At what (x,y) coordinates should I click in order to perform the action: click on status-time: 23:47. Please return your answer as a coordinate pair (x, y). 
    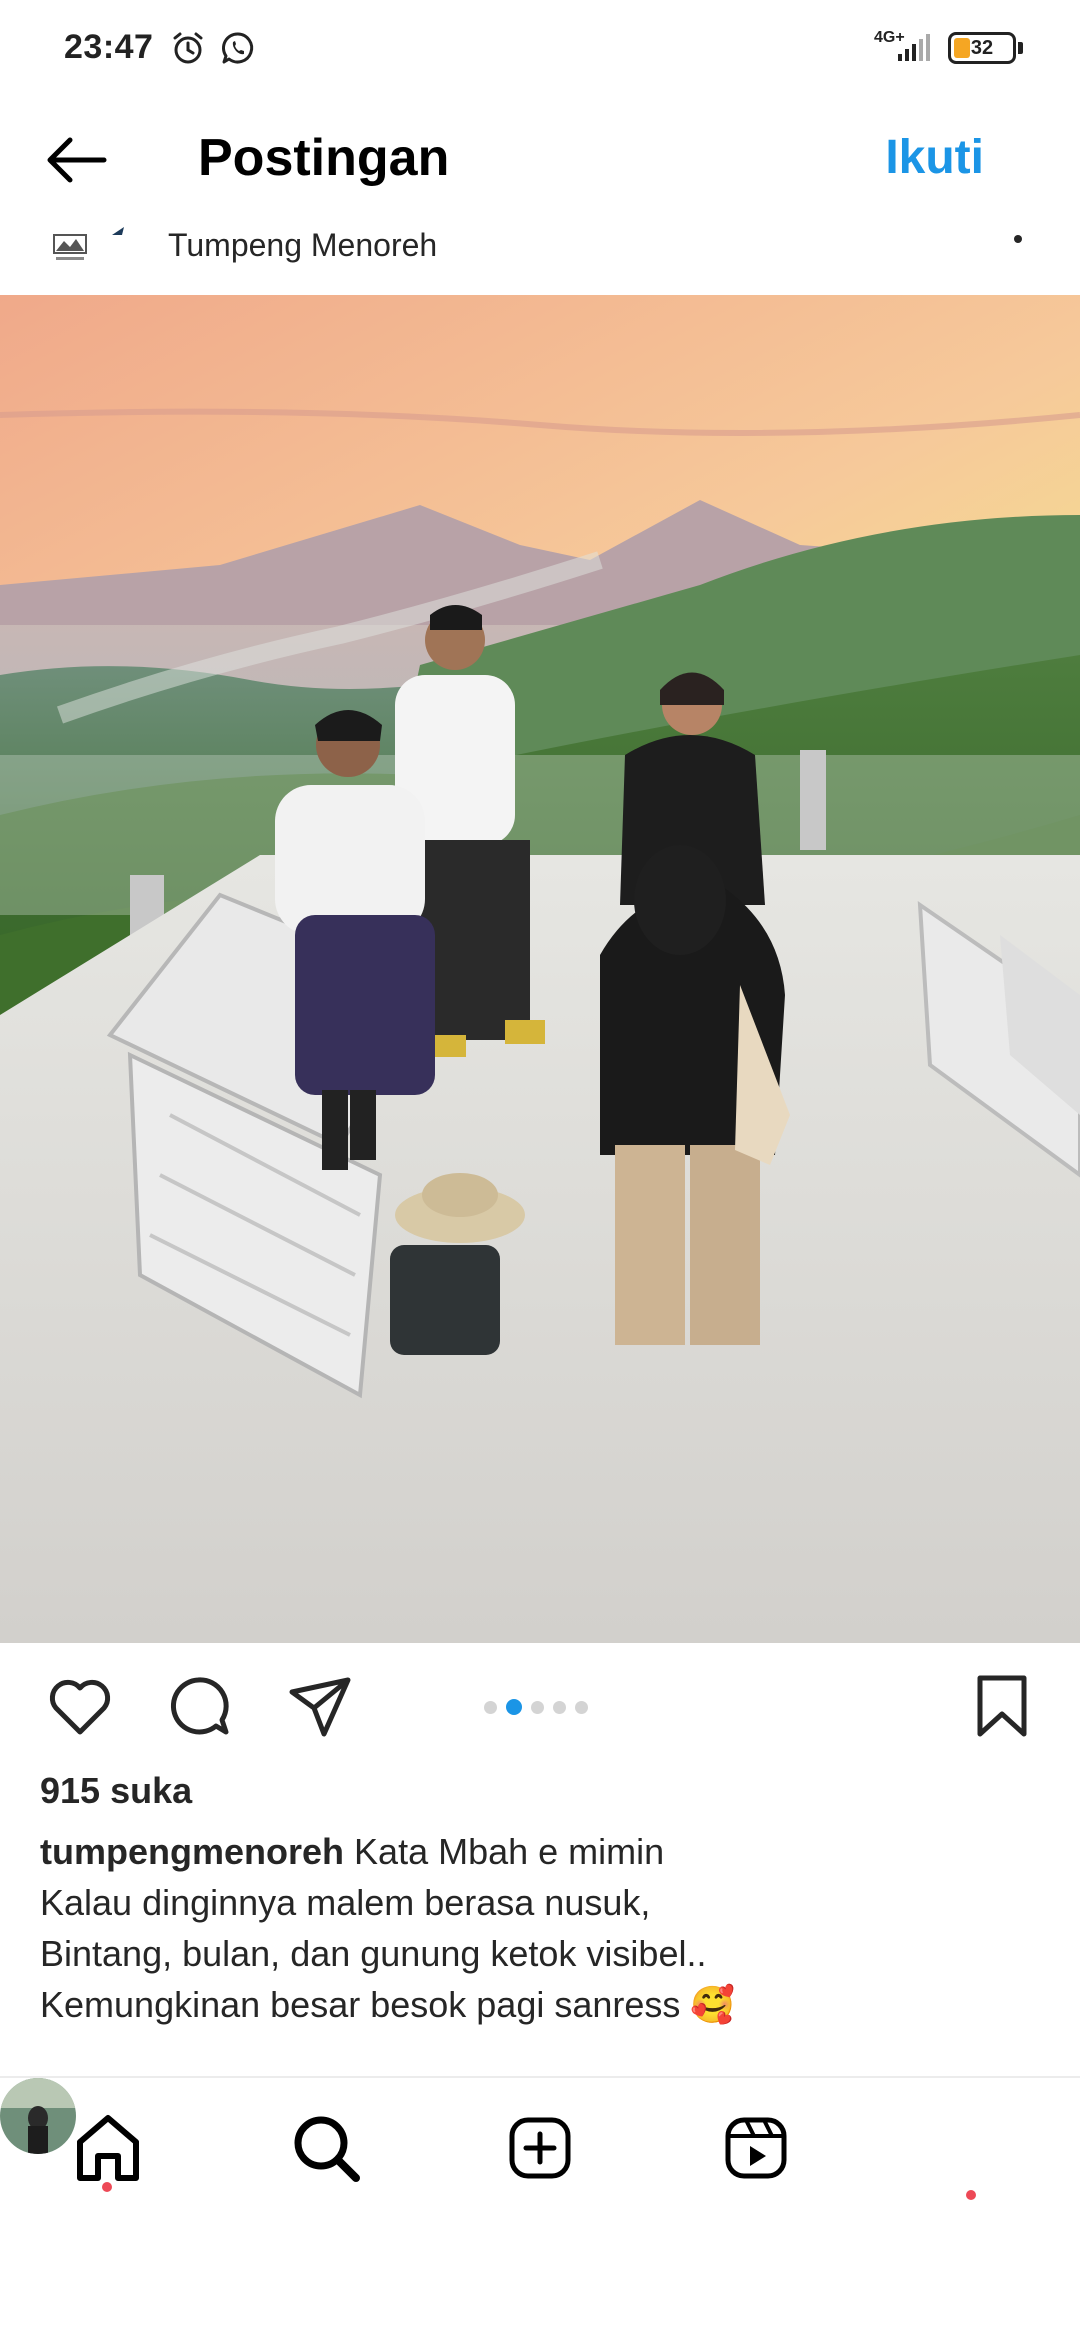
    Looking at the image, I should click on (109, 47).